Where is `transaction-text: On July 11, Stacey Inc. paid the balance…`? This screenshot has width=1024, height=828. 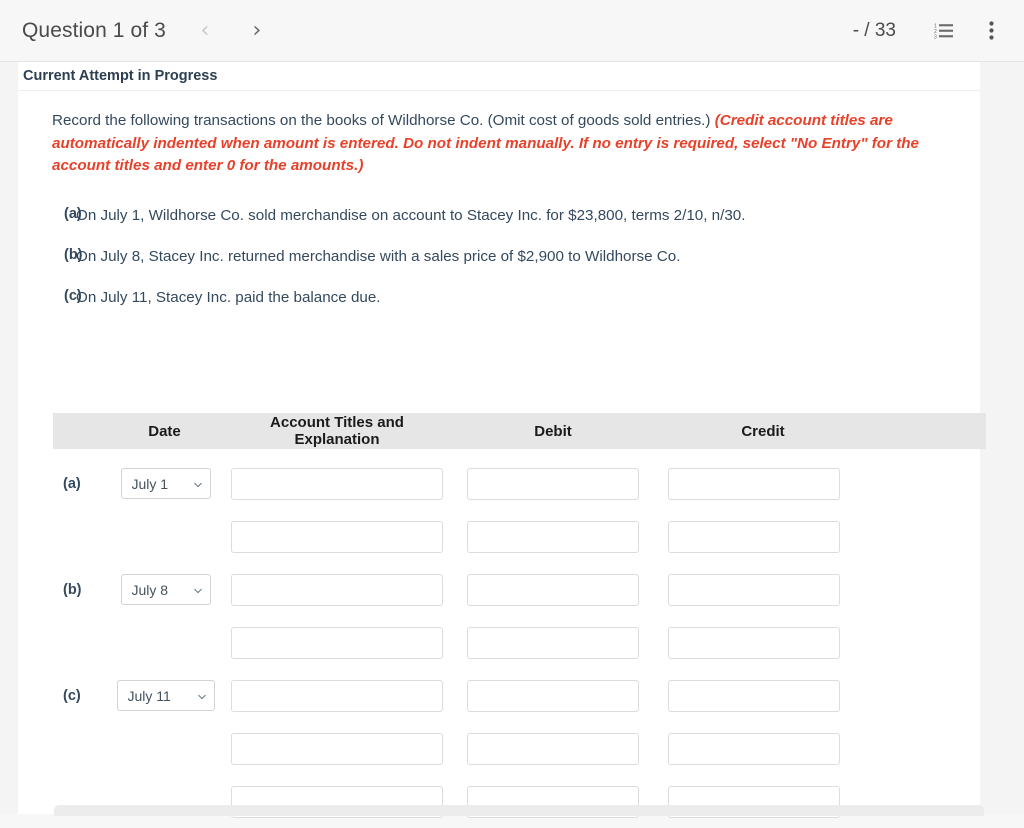
transaction-text: On July 11, Stacey Inc. paid the balance… is located at coordinates (228, 297).